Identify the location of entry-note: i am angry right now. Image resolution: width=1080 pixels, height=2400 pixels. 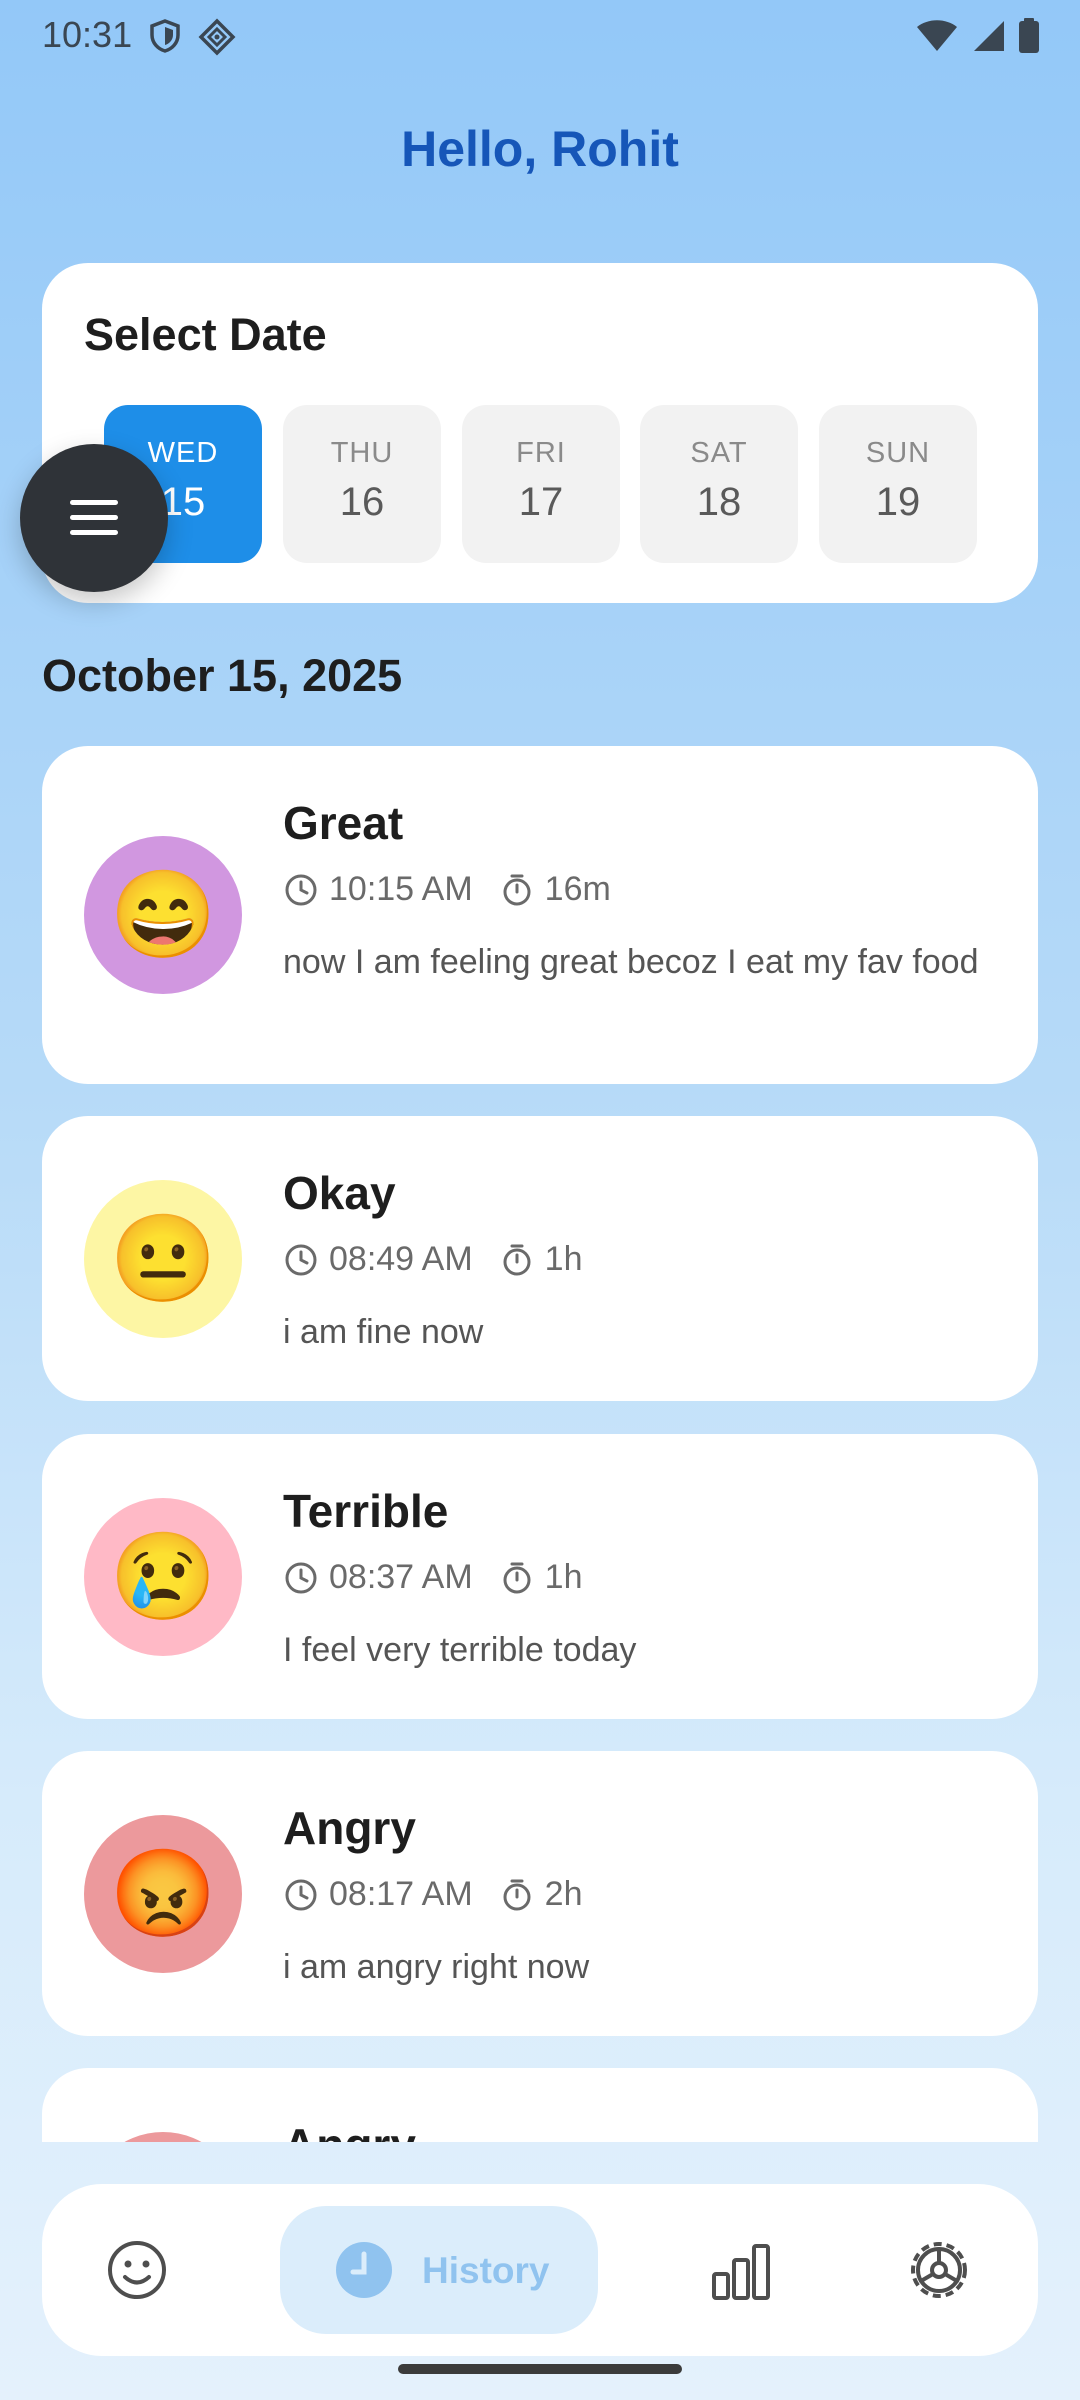
(436, 1967).